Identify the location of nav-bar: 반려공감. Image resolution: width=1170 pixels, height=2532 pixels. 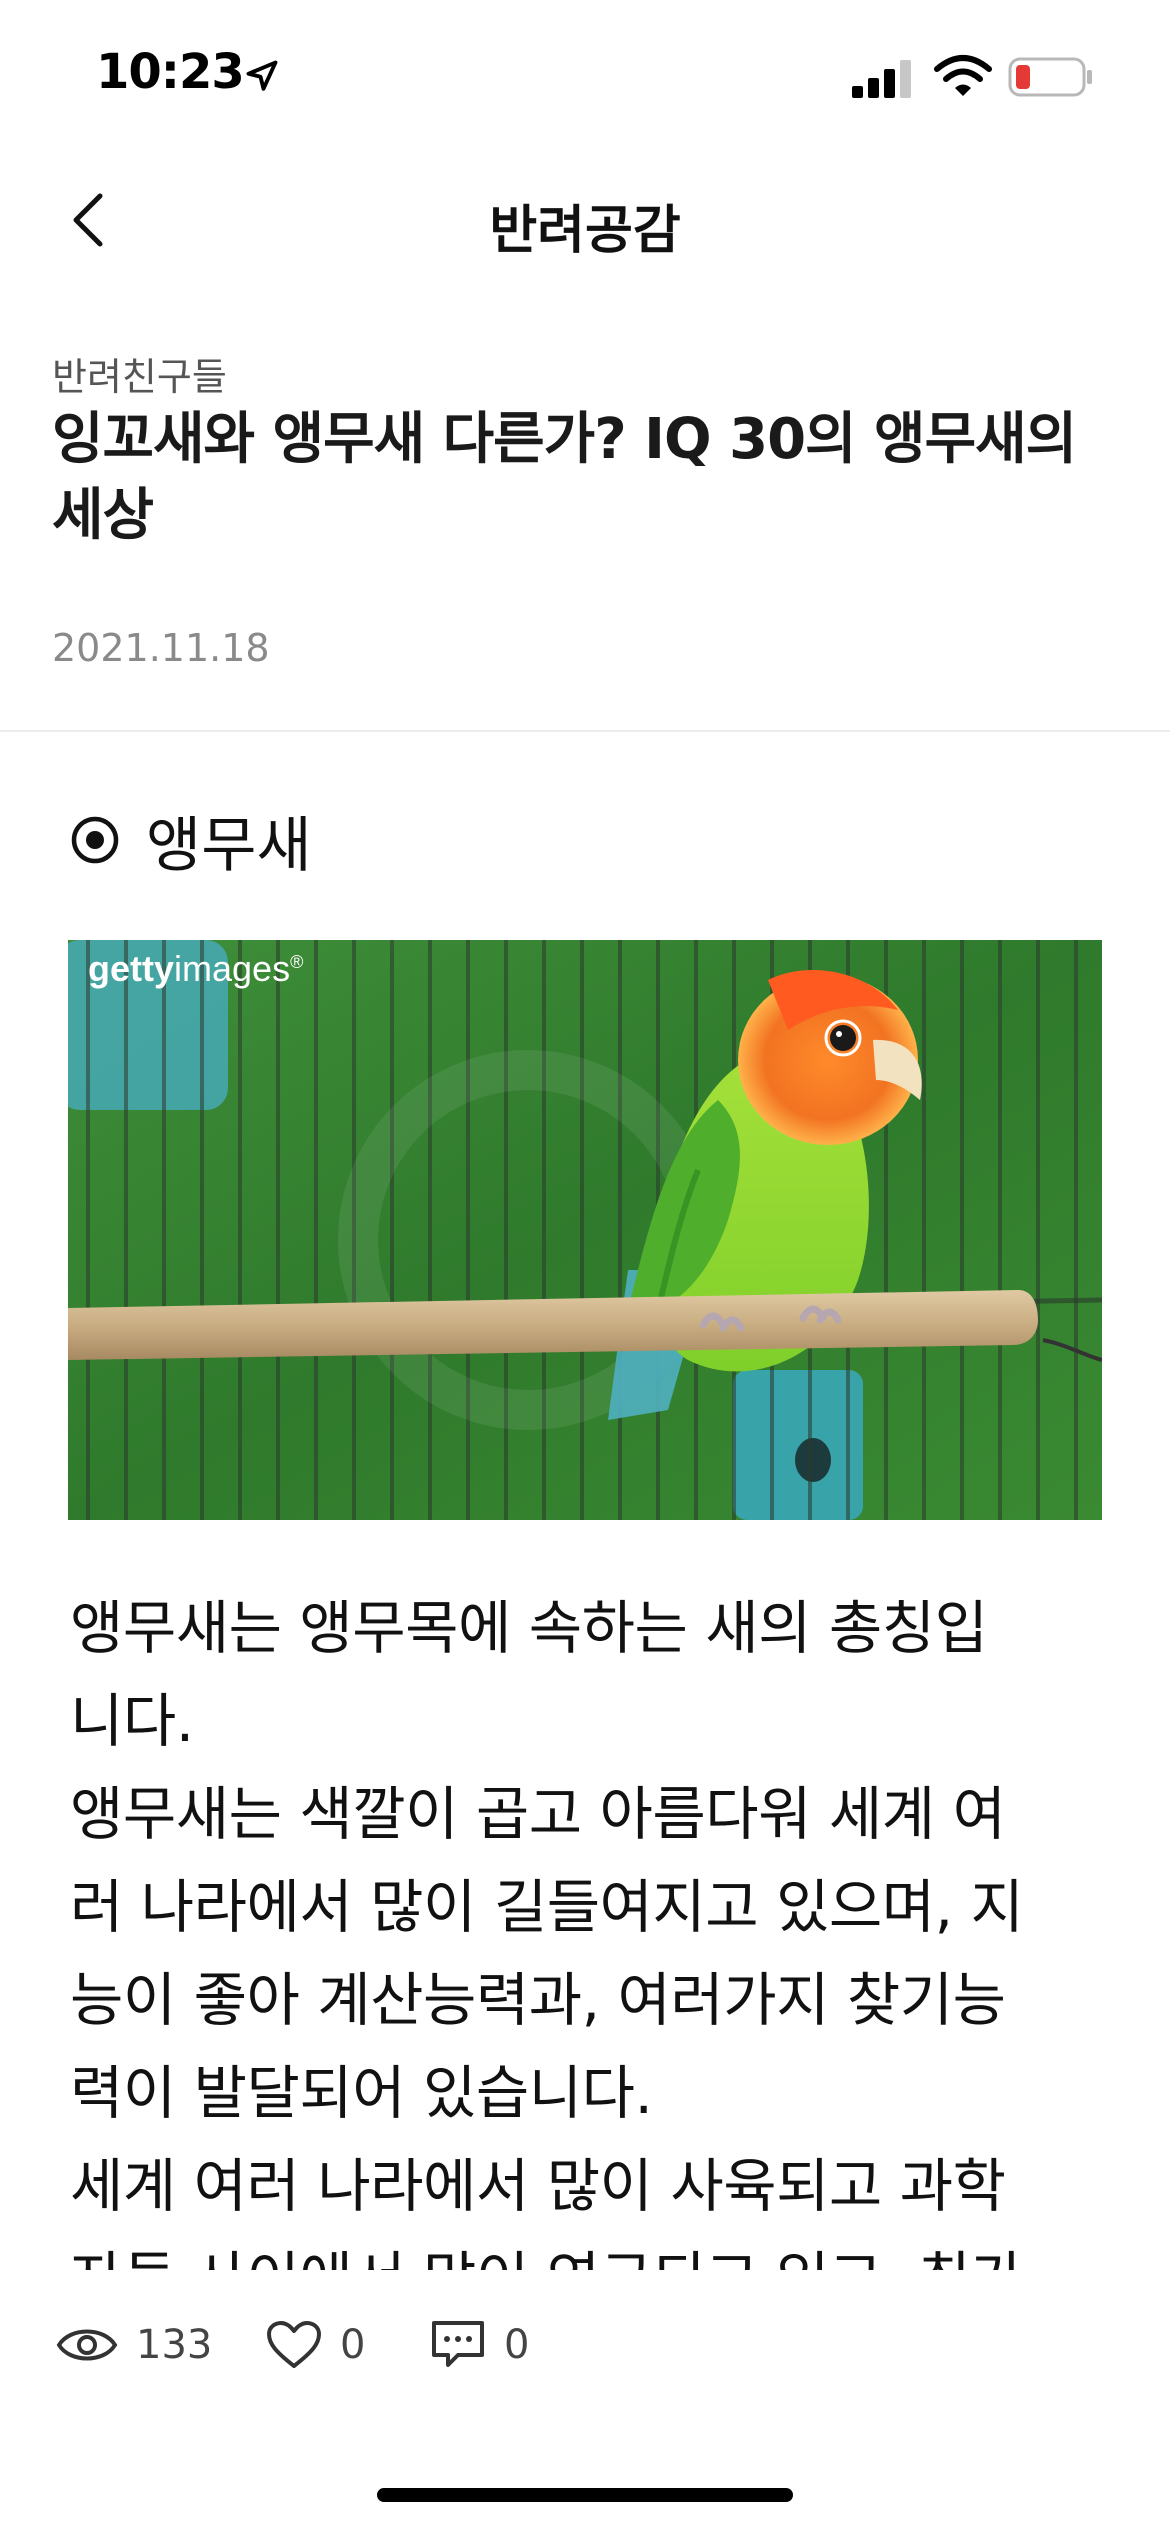
(585, 215).